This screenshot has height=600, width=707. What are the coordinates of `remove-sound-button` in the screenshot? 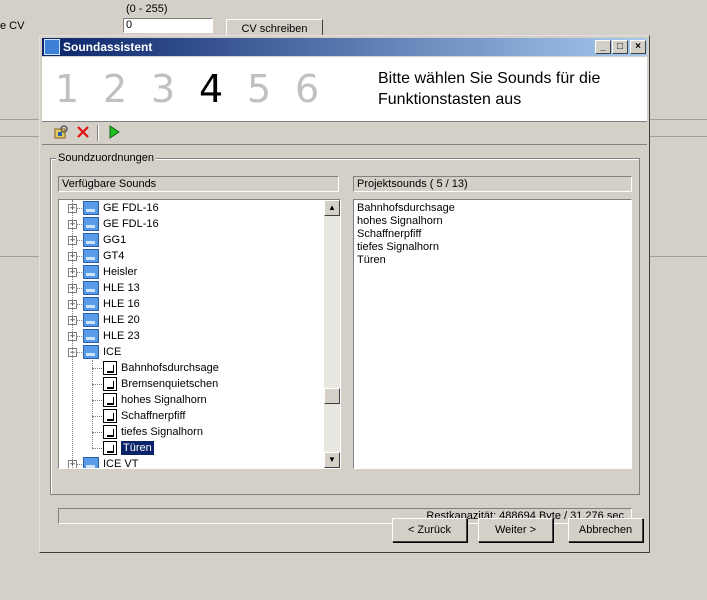 It's located at (83, 133).